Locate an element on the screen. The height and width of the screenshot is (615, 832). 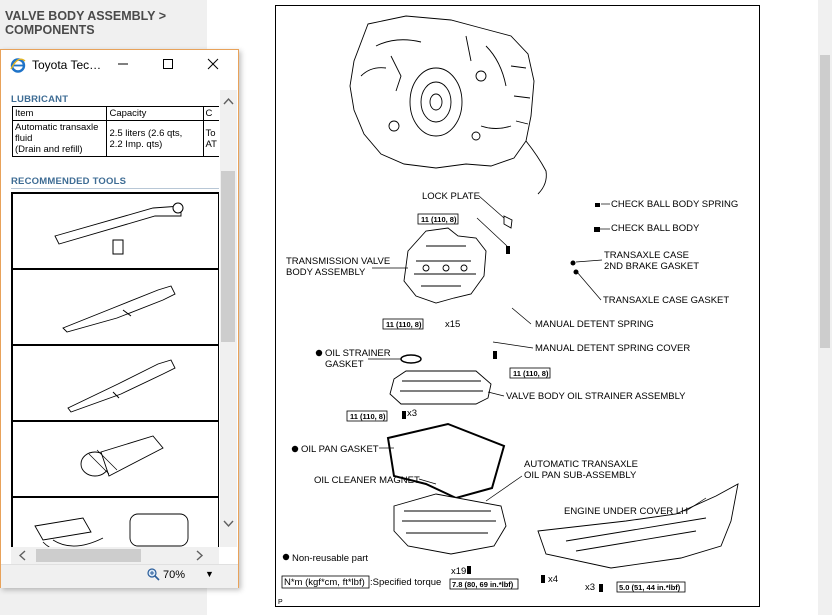
label-valve-body-1: TRANSMISSION VALVE is located at coordinates (338, 261).